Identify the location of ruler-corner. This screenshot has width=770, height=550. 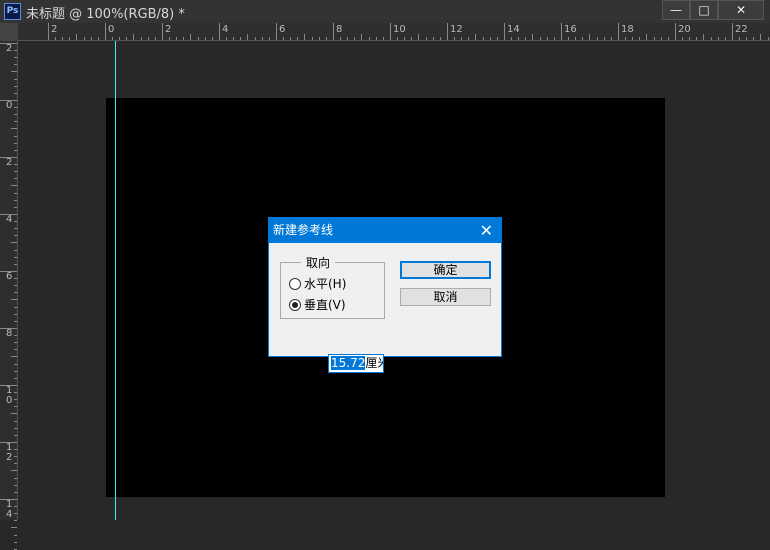
(9, 32).